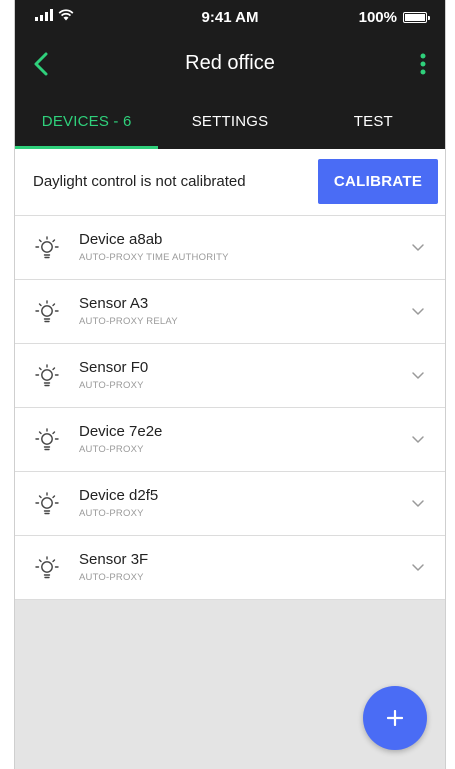 This screenshot has height=769, width=455. What do you see at coordinates (377, 17) in the screenshot?
I see `battery-percent: 100%` at bounding box center [377, 17].